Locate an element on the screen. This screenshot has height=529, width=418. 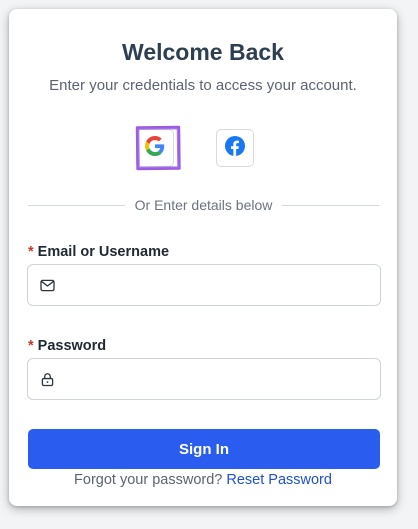
divider-text: Or Enter details below is located at coordinates (203, 205).